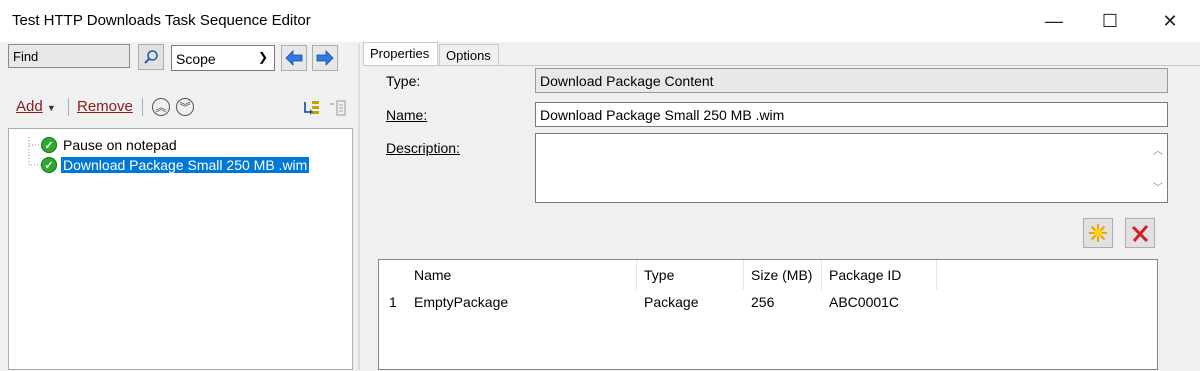  What do you see at coordinates (359, 207) in the screenshot?
I see `pane-splitter` at bounding box center [359, 207].